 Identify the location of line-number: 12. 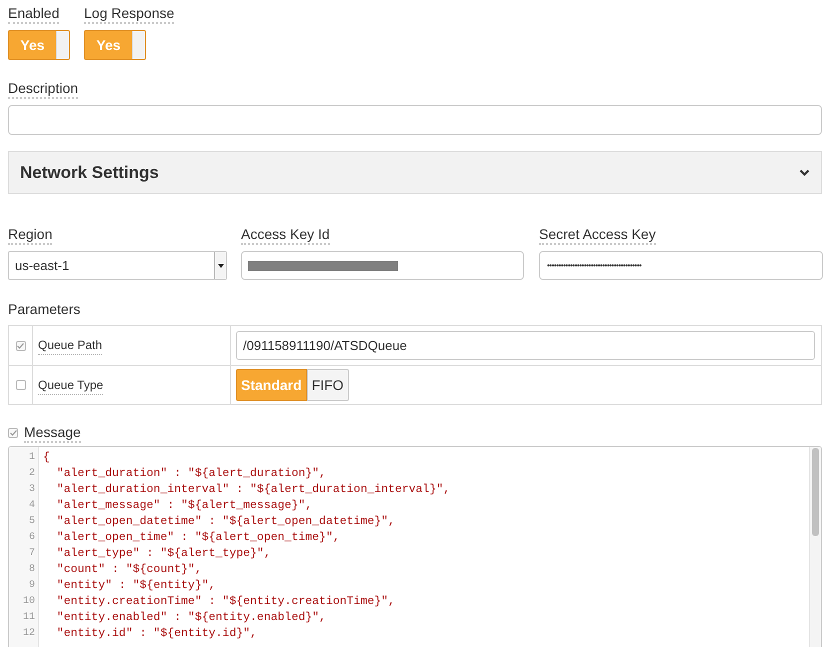
(28, 634).